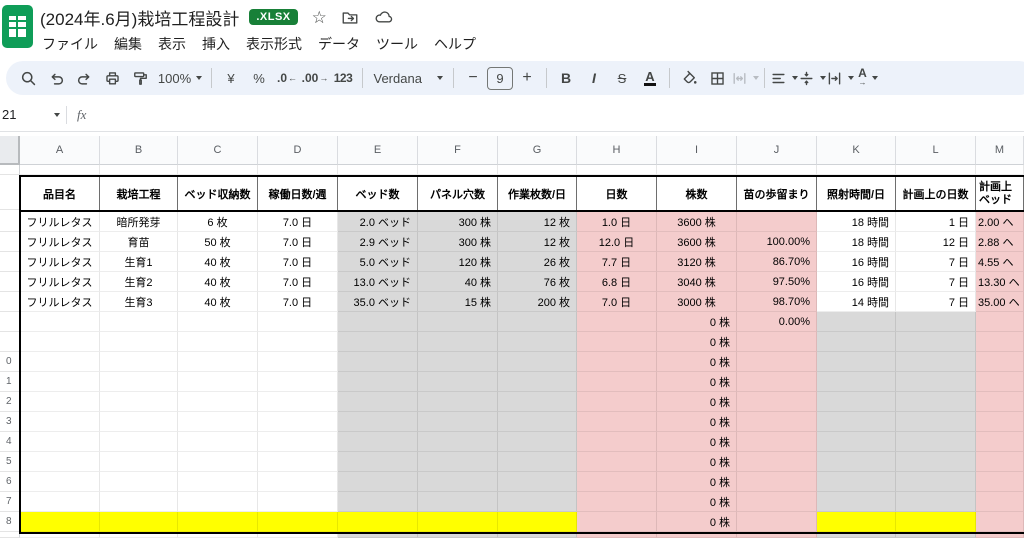 The image size is (1024, 538). I want to click on column-header-J: J, so click(777, 150).